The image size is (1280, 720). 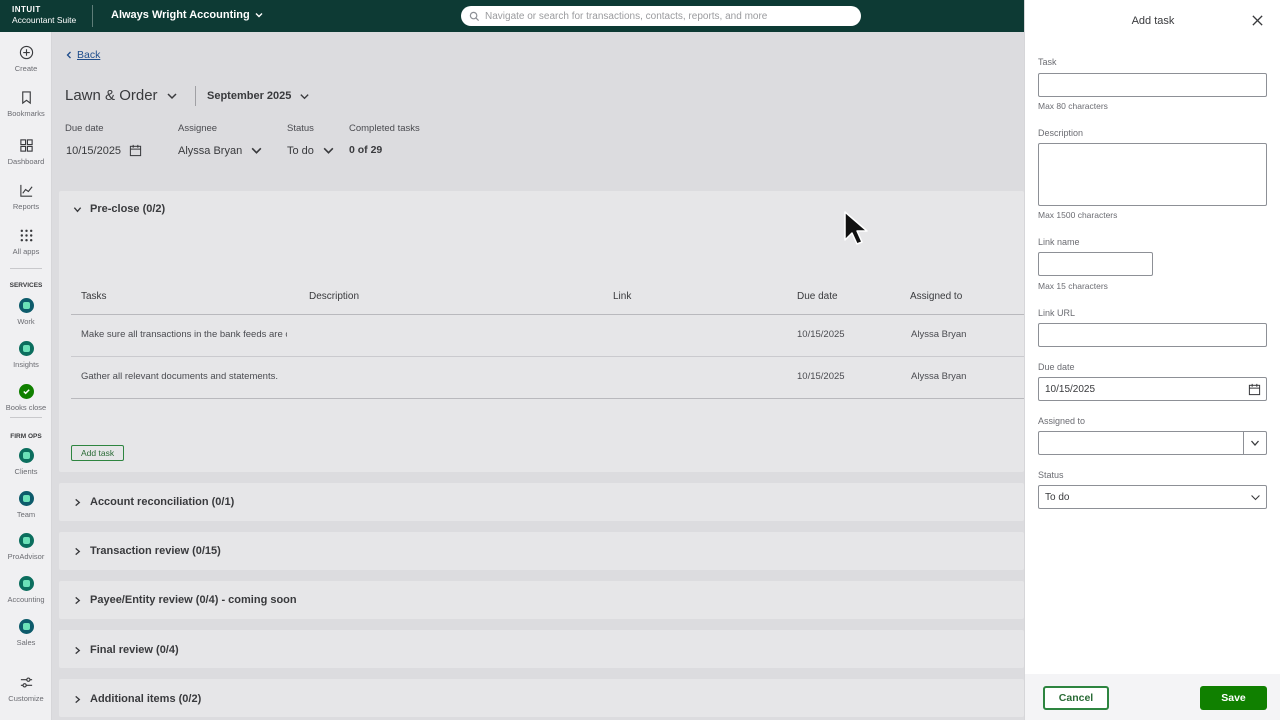 I want to click on nav-create: Create, so click(x=26, y=59).